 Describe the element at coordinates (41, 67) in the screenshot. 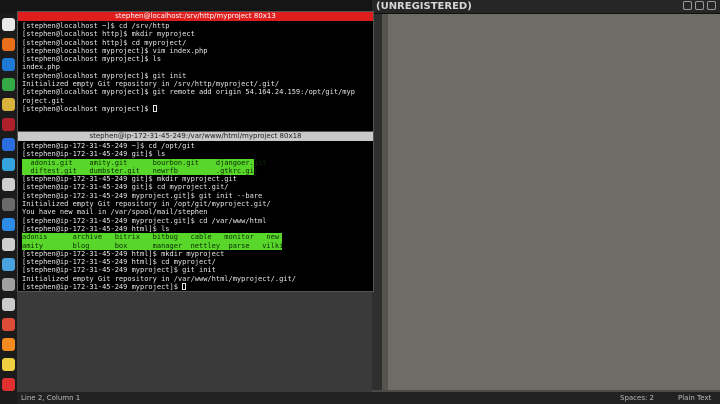

I see `terminal-line: index.php` at that location.